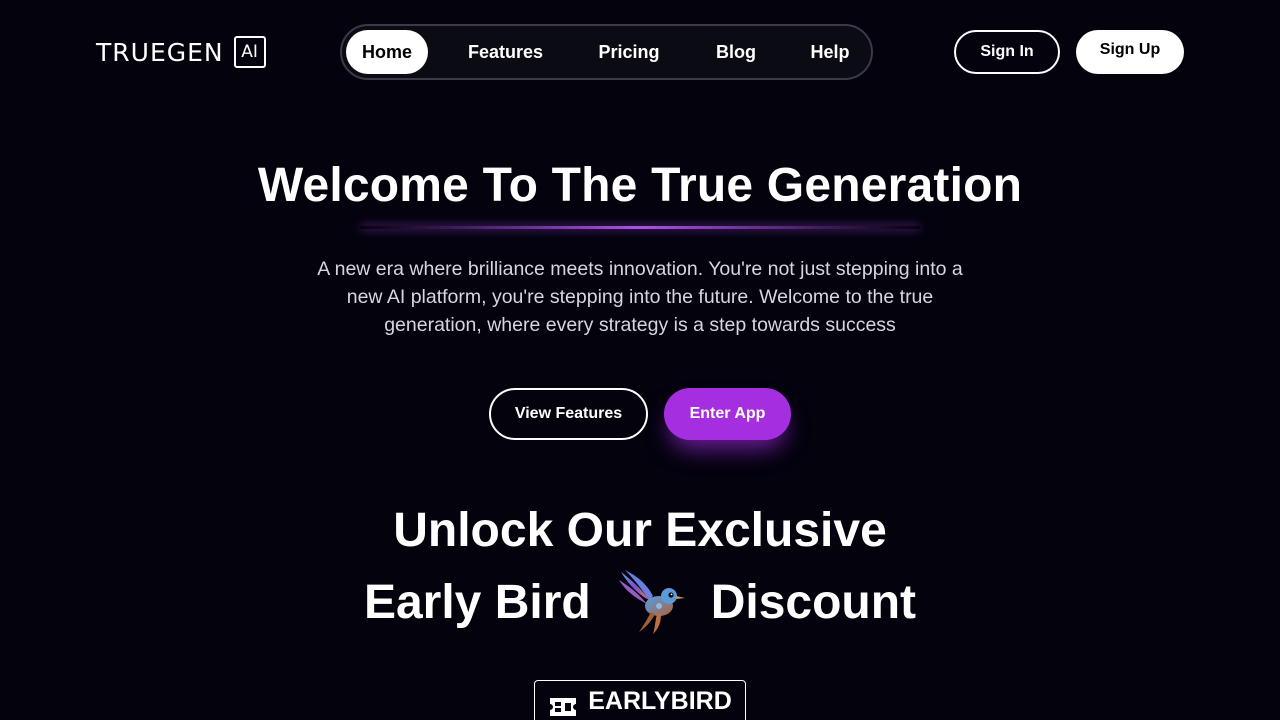 This screenshot has height=720, width=1280. I want to click on glow-divider, so click(640, 227).